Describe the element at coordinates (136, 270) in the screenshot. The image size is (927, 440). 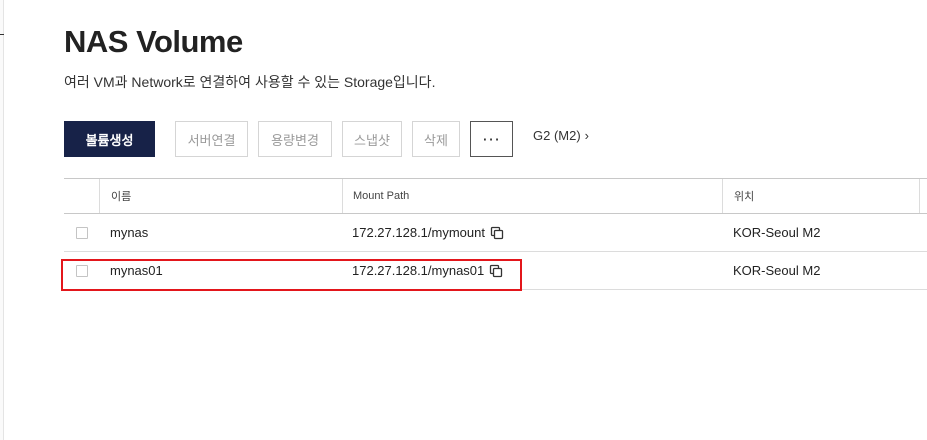
I see `volume-name: mynas01` at that location.